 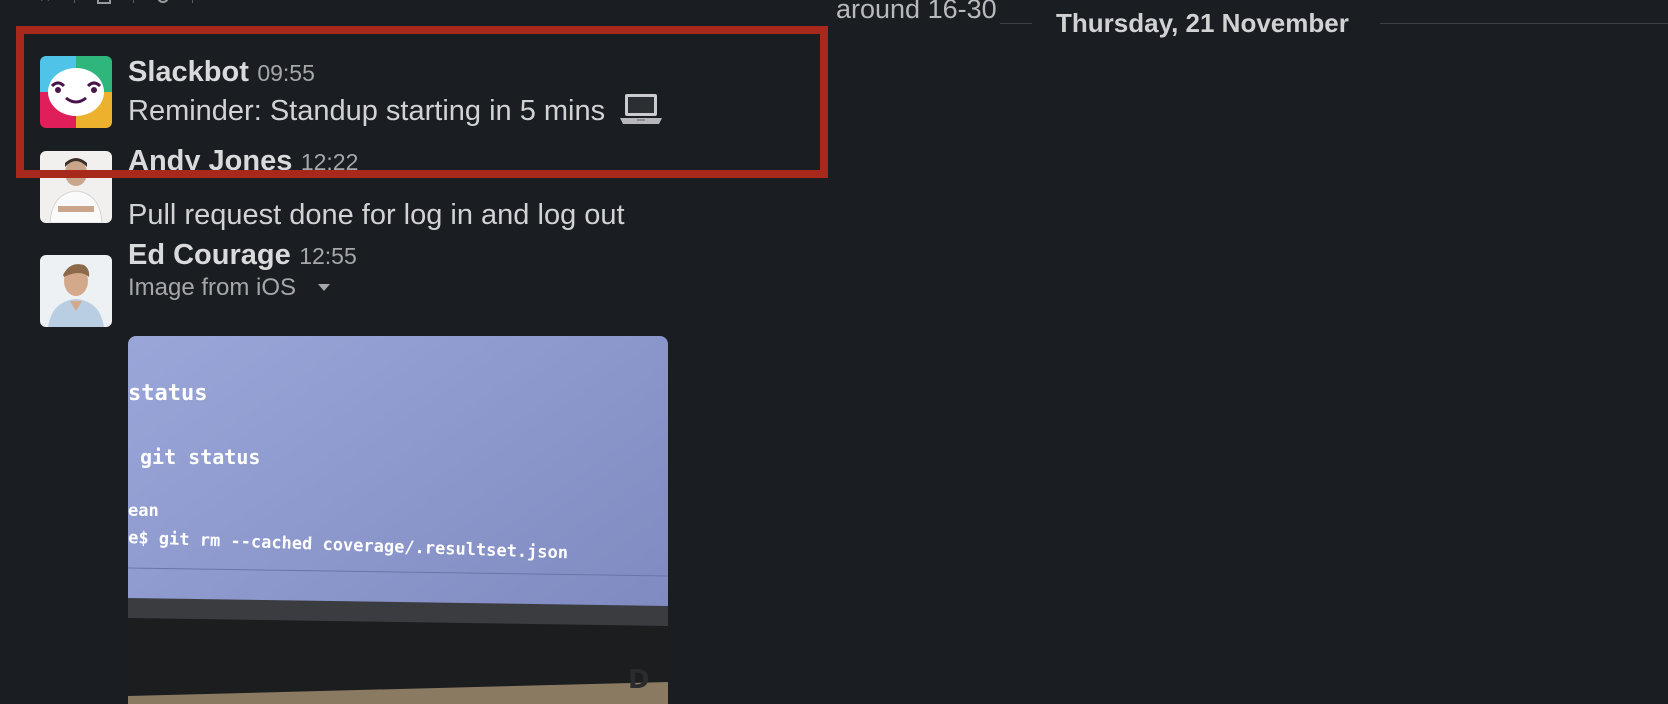 What do you see at coordinates (328, 256) in the screenshot?
I see `timestamp: 12:55` at bounding box center [328, 256].